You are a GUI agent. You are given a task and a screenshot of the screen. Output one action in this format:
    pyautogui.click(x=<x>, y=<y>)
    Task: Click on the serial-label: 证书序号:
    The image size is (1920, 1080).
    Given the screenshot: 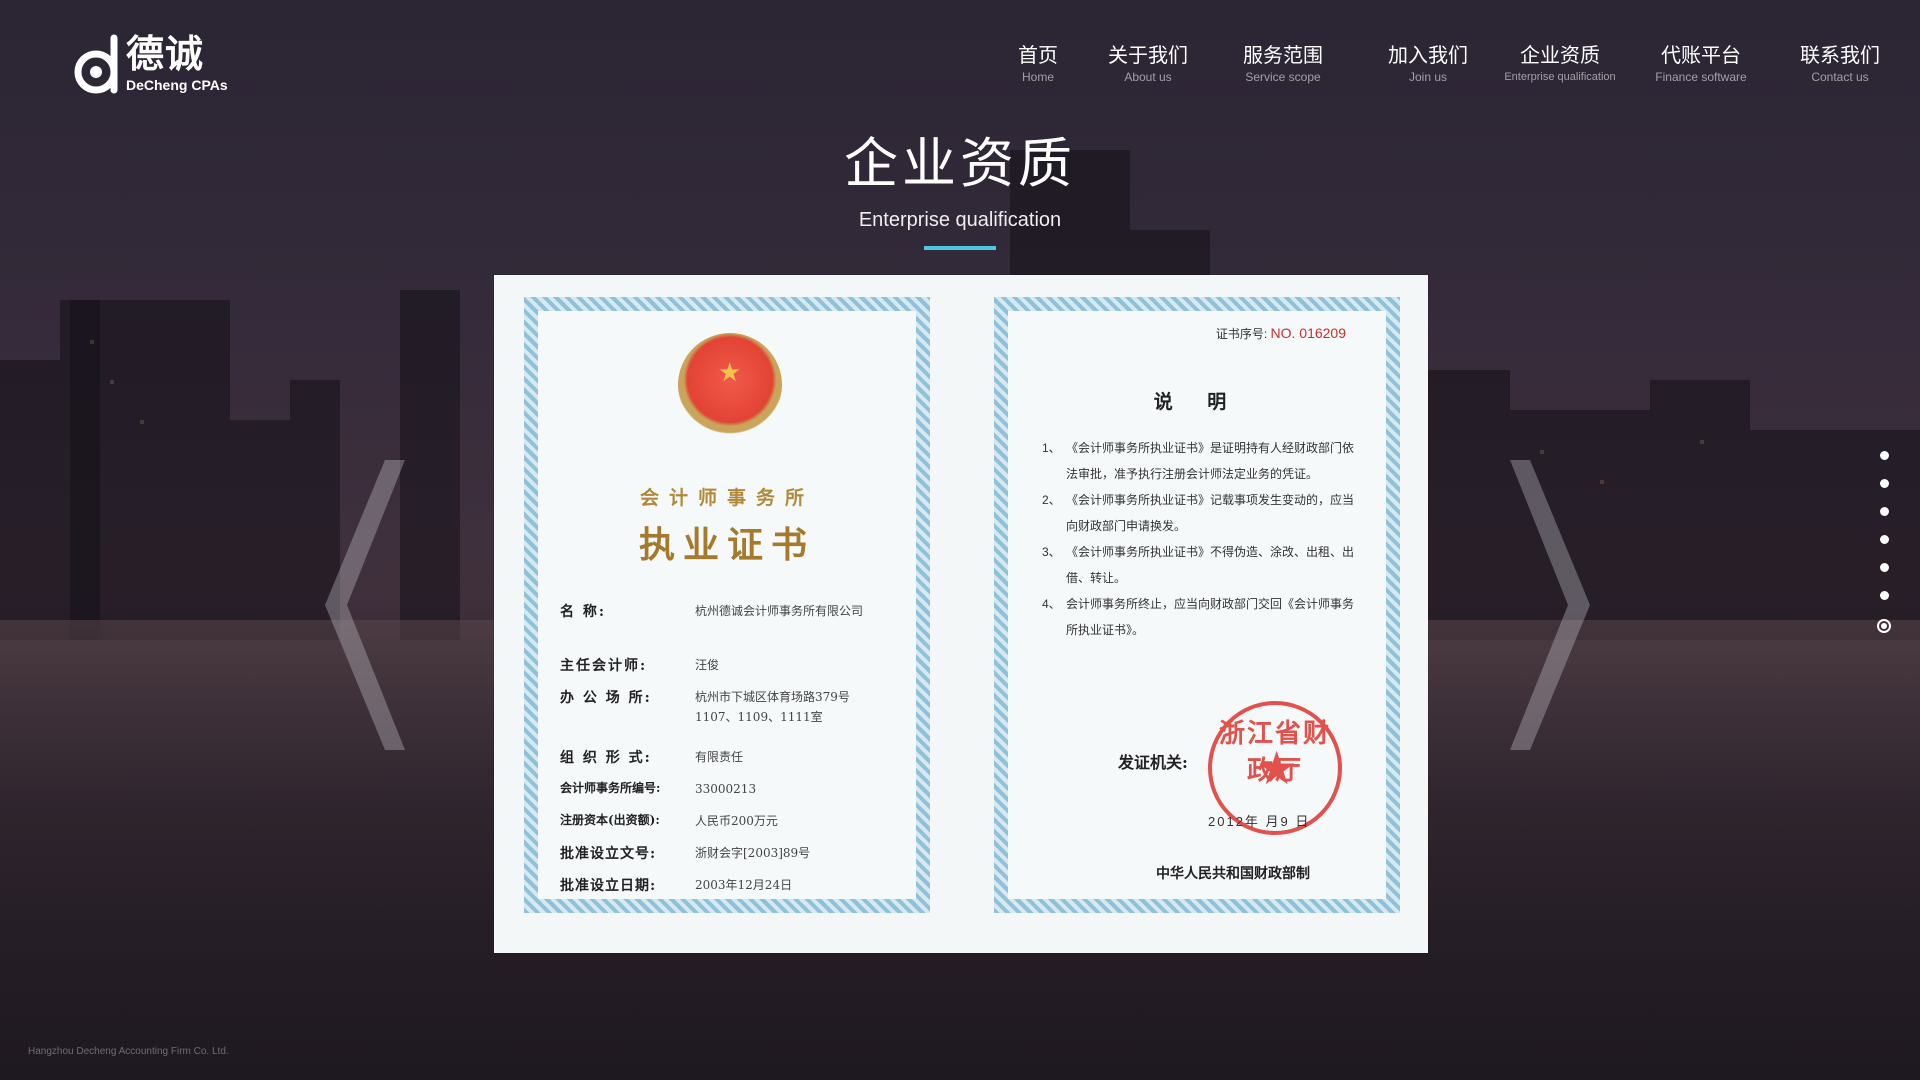 What is the action you would take?
    pyautogui.click(x=1241, y=334)
    